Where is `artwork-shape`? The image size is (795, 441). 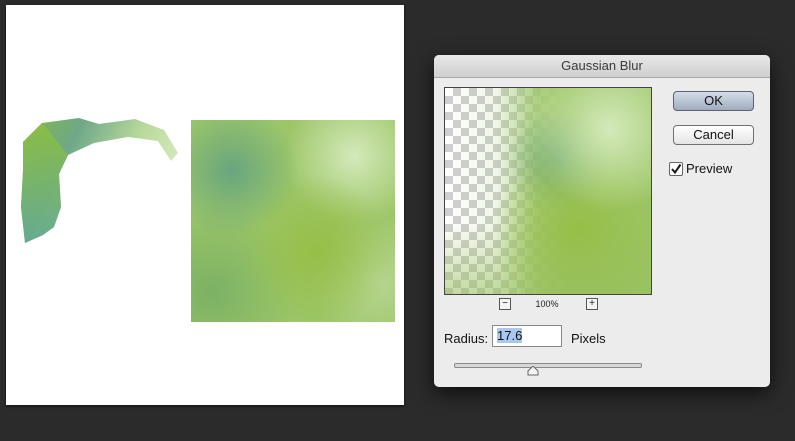 artwork-shape is located at coordinates (99, 180).